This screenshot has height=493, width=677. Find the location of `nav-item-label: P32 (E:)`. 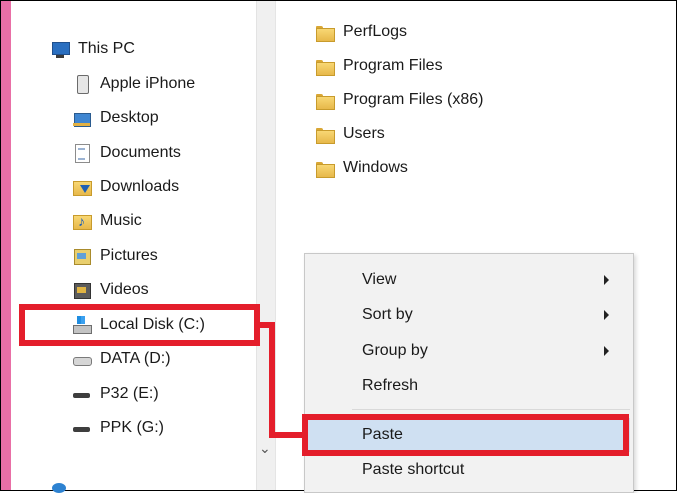

nav-item-label: P32 (E:) is located at coordinates (129, 393).